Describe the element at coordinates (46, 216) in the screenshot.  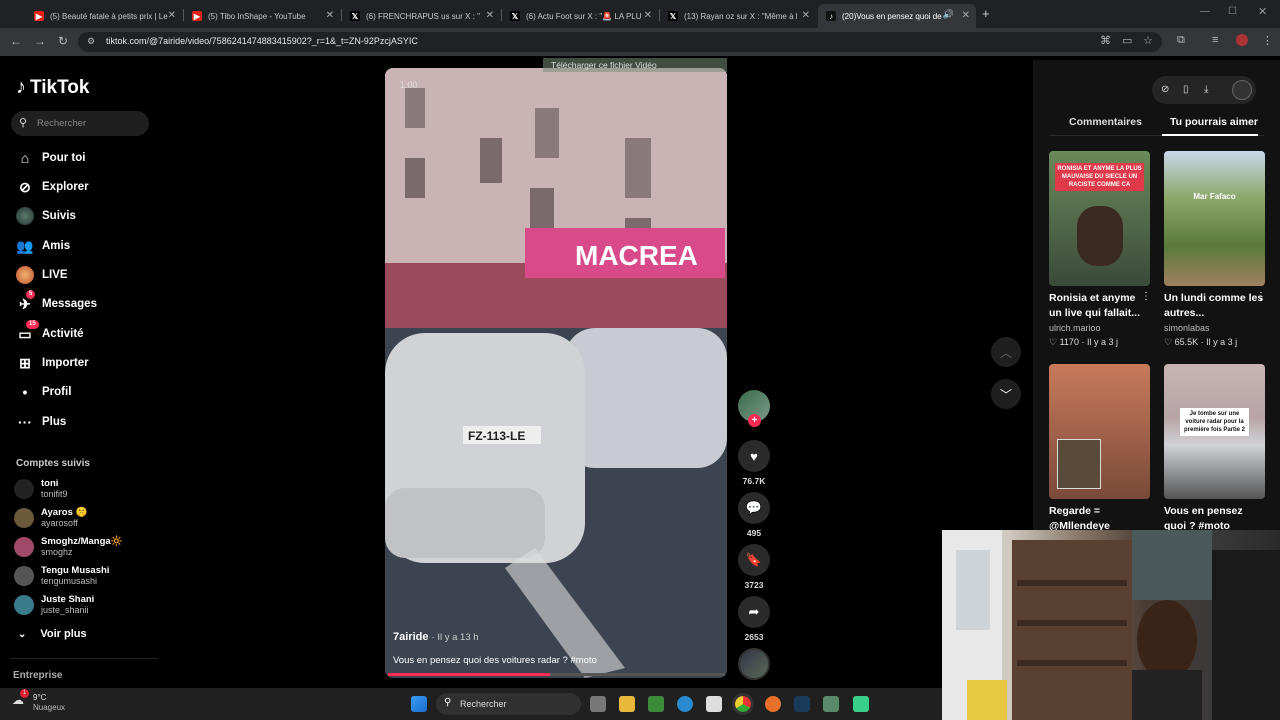
I see `nav-item-suivis: Suivis` at that location.